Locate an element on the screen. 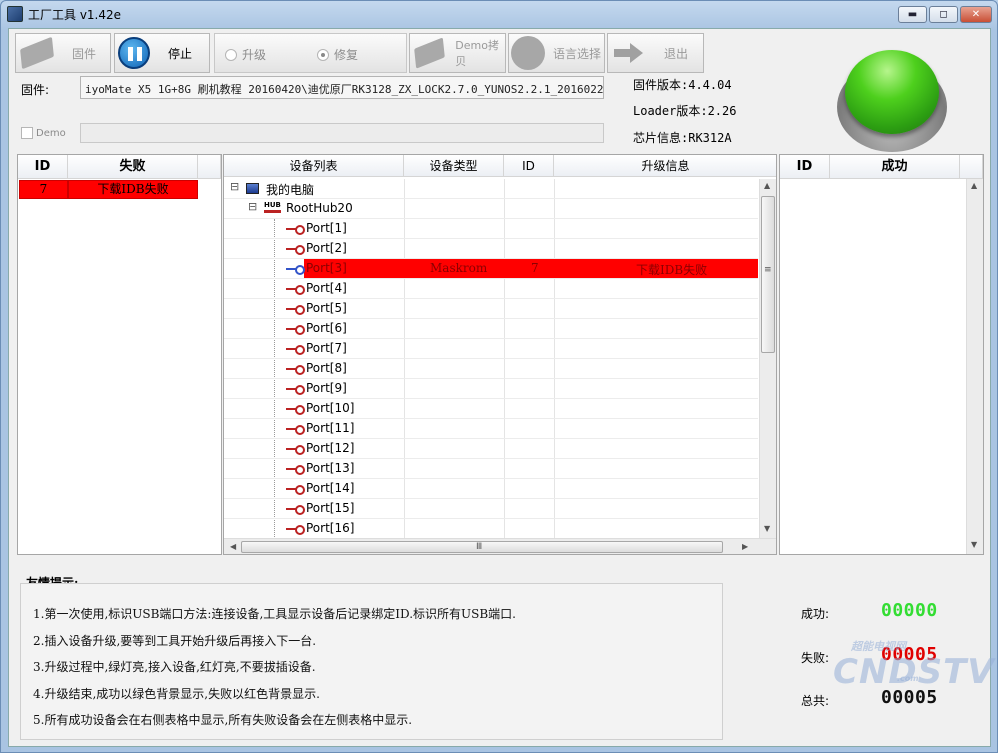 The image size is (998, 753). usb-hub-icon: HUB is located at coordinates (272, 207).